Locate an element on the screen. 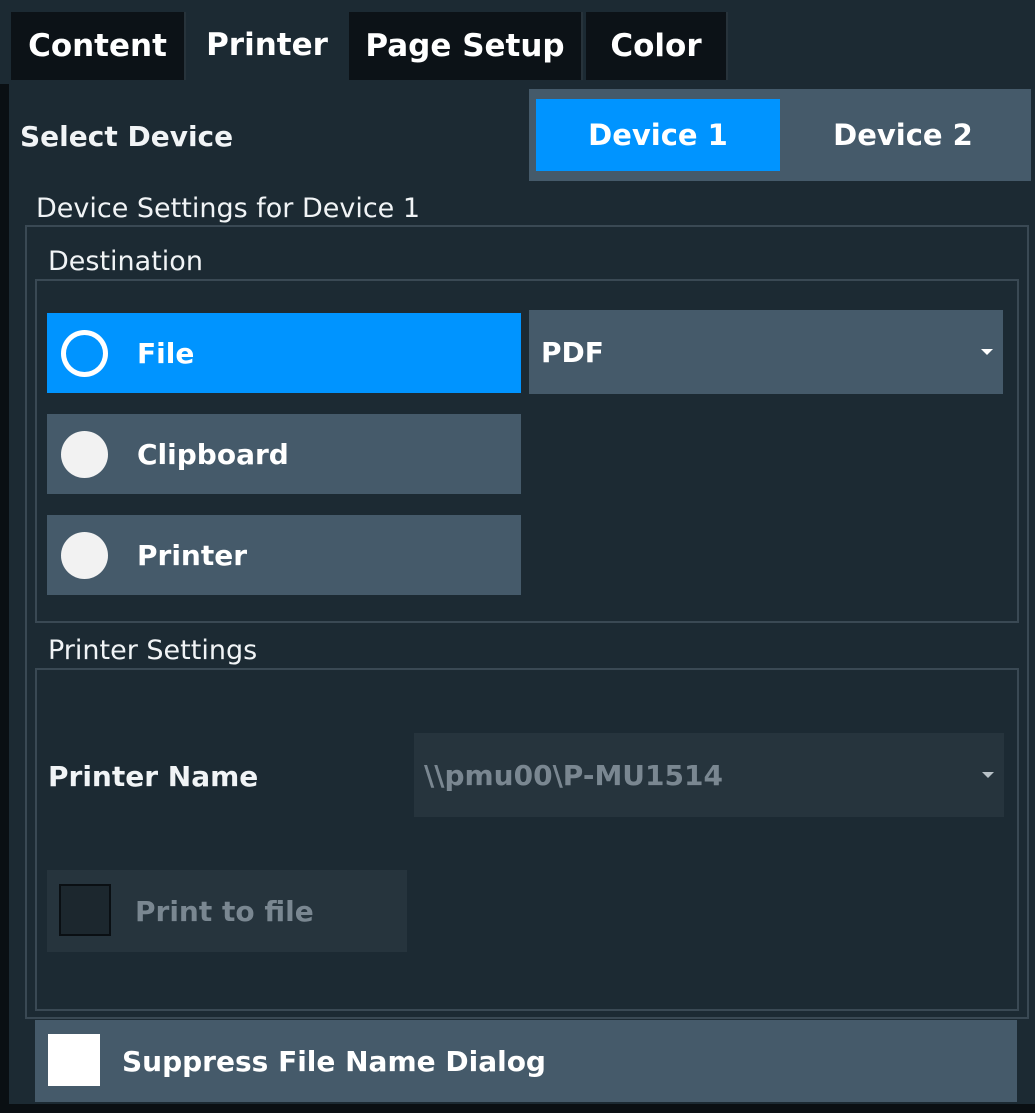  destination-file-radio: File is located at coordinates (284, 353).